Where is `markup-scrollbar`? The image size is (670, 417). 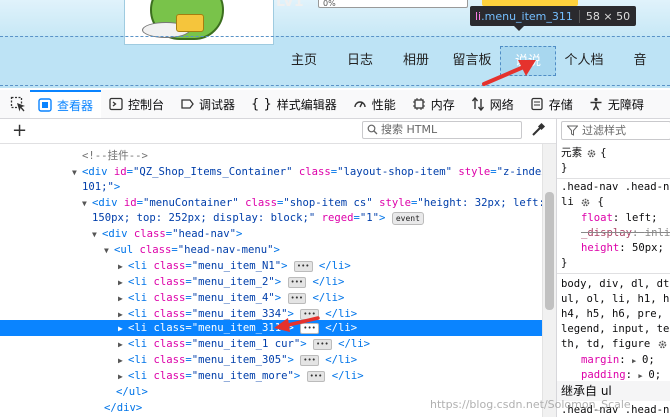
markup-scrollbar is located at coordinates (549, 280).